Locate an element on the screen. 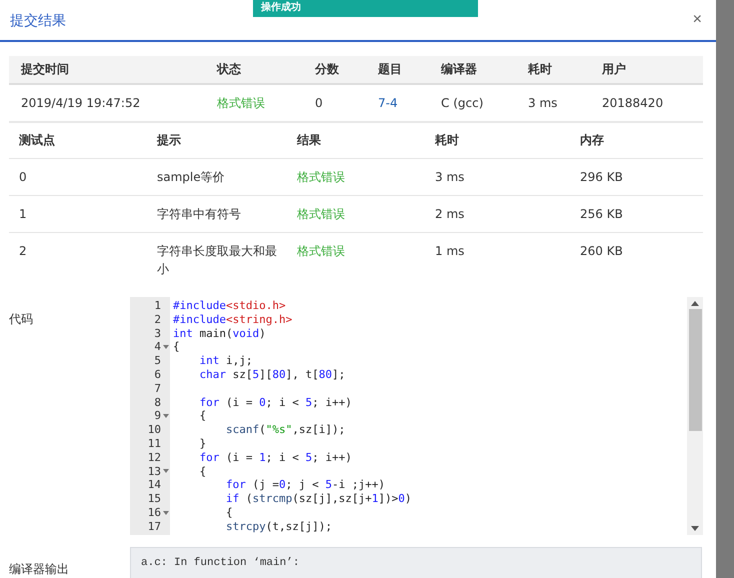  close-button: × is located at coordinates (697, 20).